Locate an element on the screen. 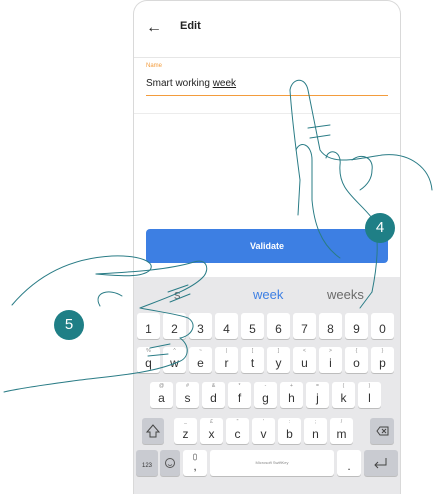 This screenshot has width=439, height=494. pointing-hand-left is located at coordinates (105, 324).